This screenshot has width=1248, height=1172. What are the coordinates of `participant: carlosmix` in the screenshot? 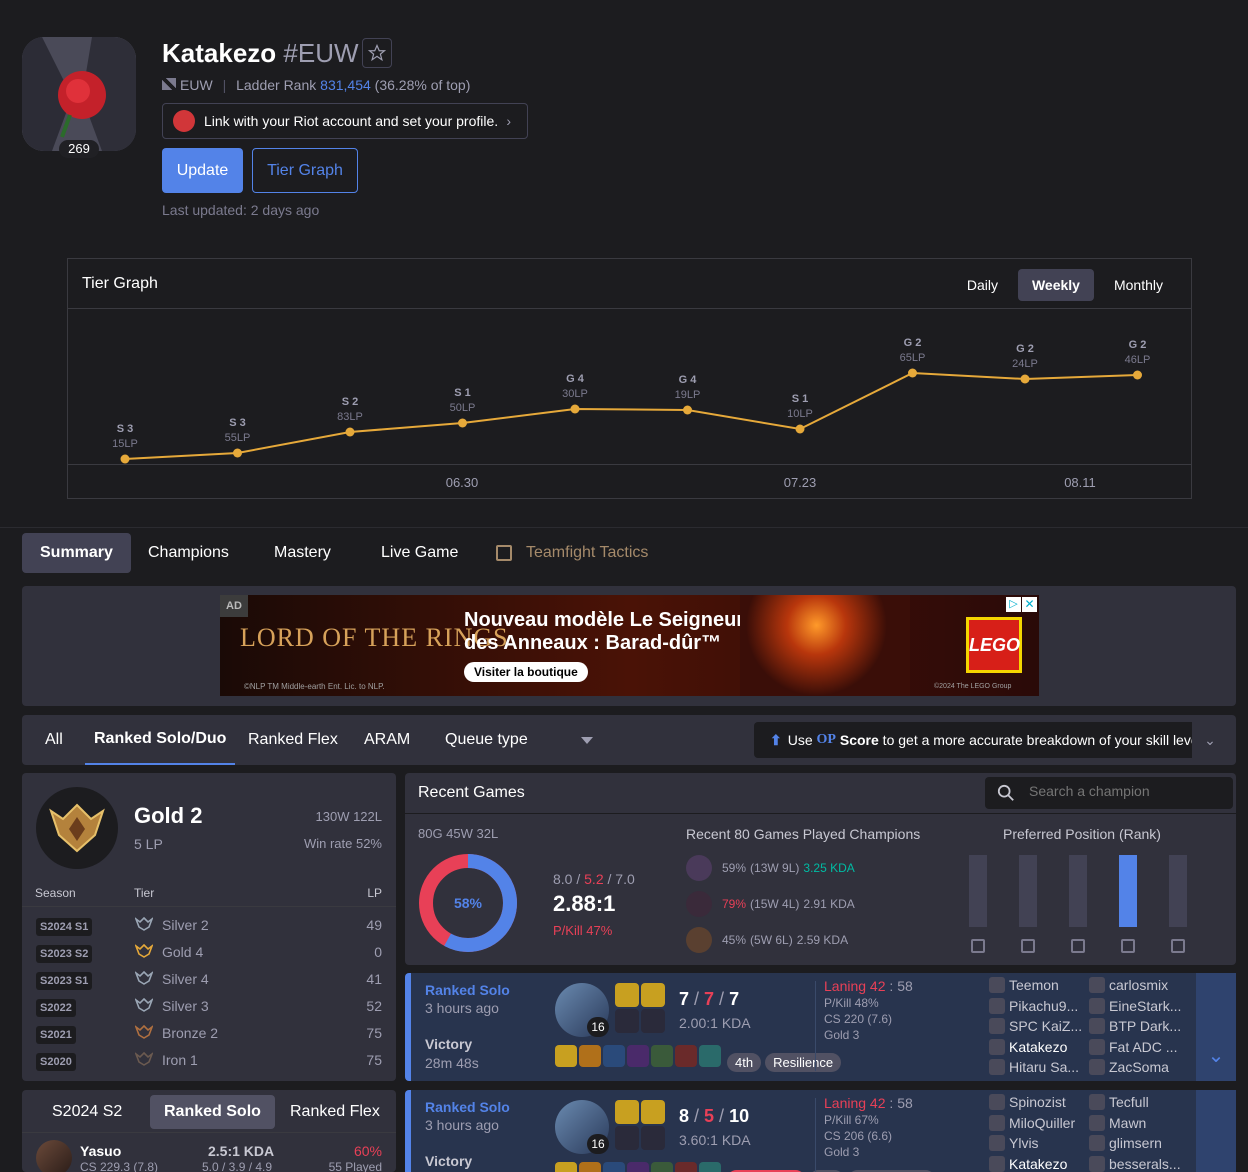 It's located at (1128, 985).